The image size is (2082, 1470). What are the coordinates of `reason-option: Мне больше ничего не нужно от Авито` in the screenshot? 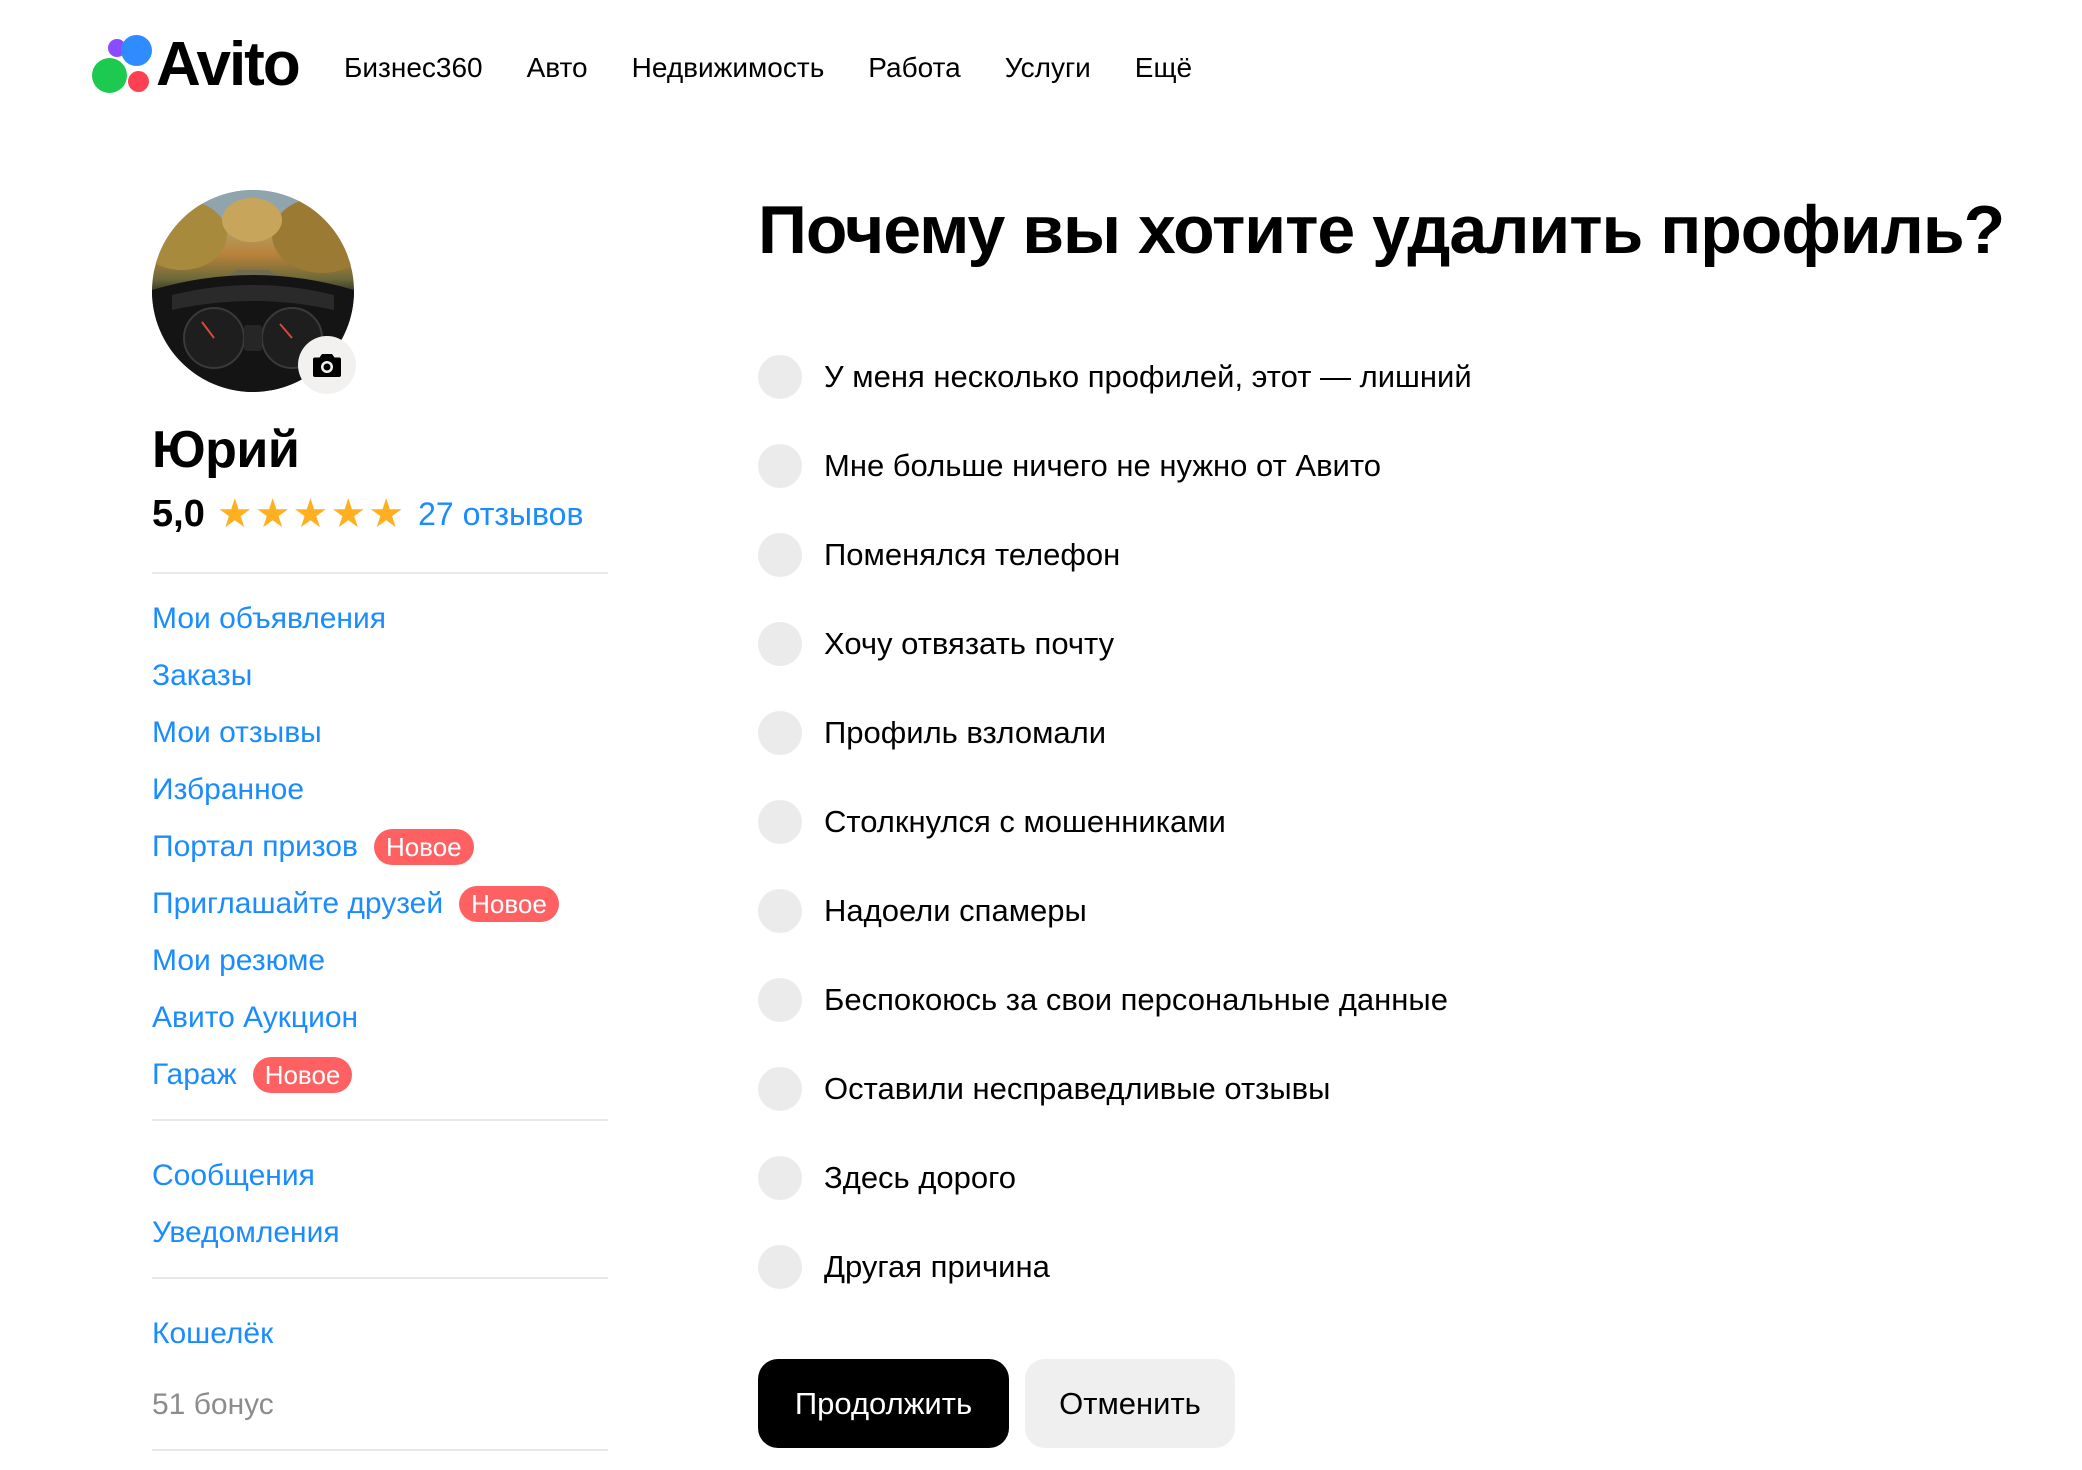 It's located at (1388, 465).